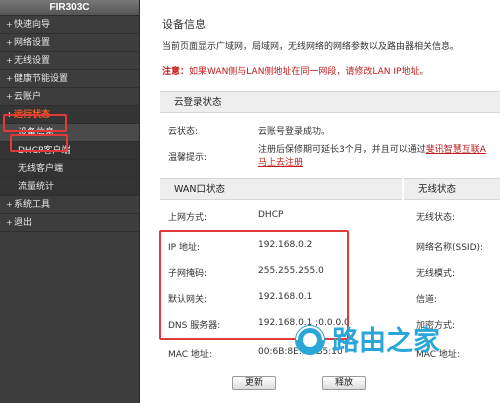 Image resolution: width=500 pixels, height=403 pixels. What do you see at coordinates (436, 274) in the screenshot?
I see `wireless-mode-label: 无线模式:` at bounding box center [436, 274].